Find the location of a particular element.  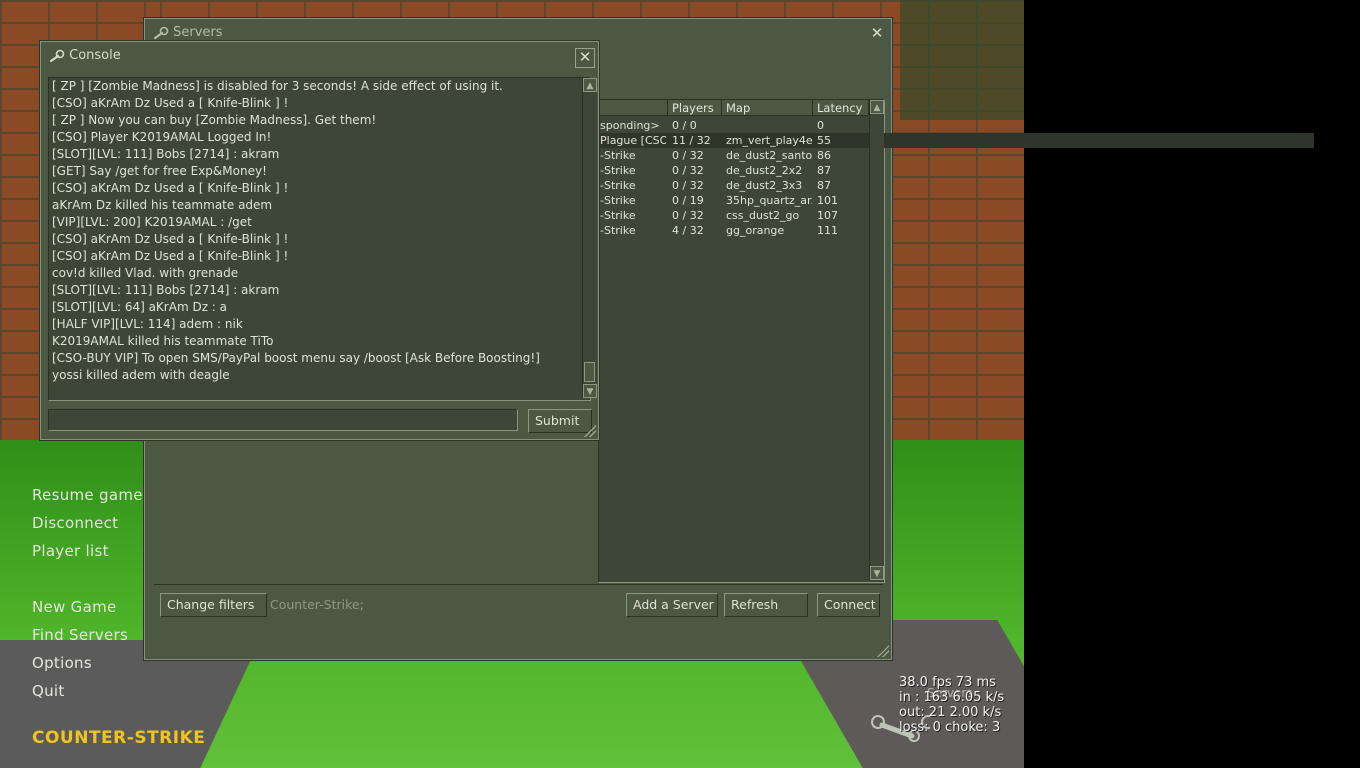

netgraph-fps: 38.0 fps 73 ms is located at coordinates (947, 682).